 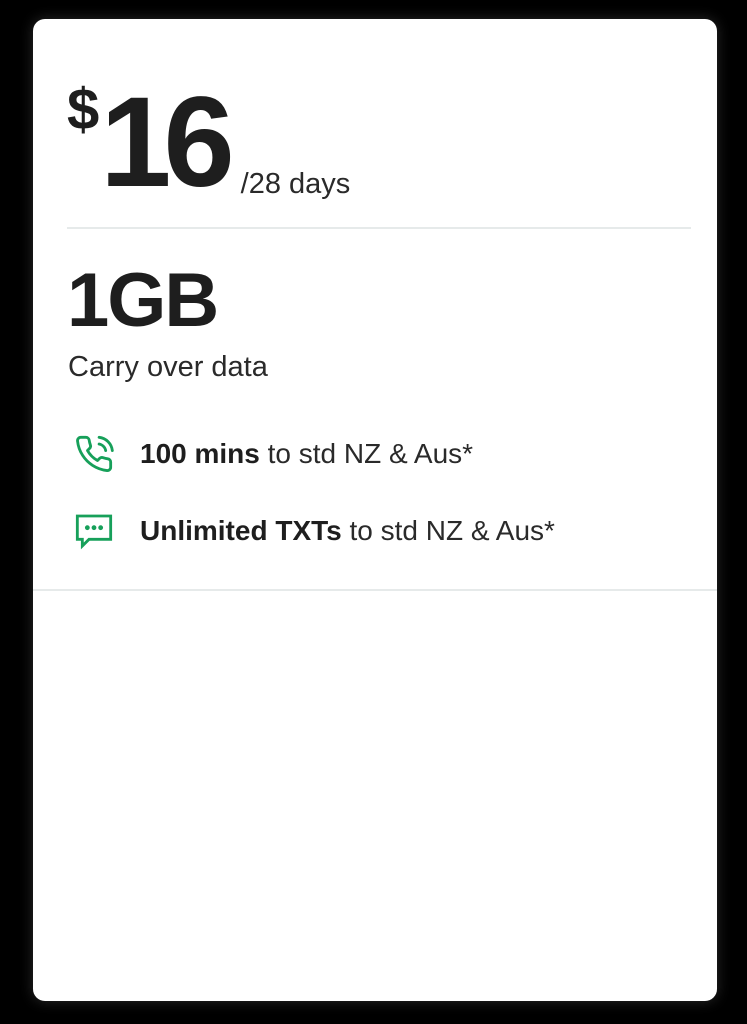 What do you see at coordinates (95, 531) in the screenshot?
I see `message-icon` at bounding box center [95, 531].